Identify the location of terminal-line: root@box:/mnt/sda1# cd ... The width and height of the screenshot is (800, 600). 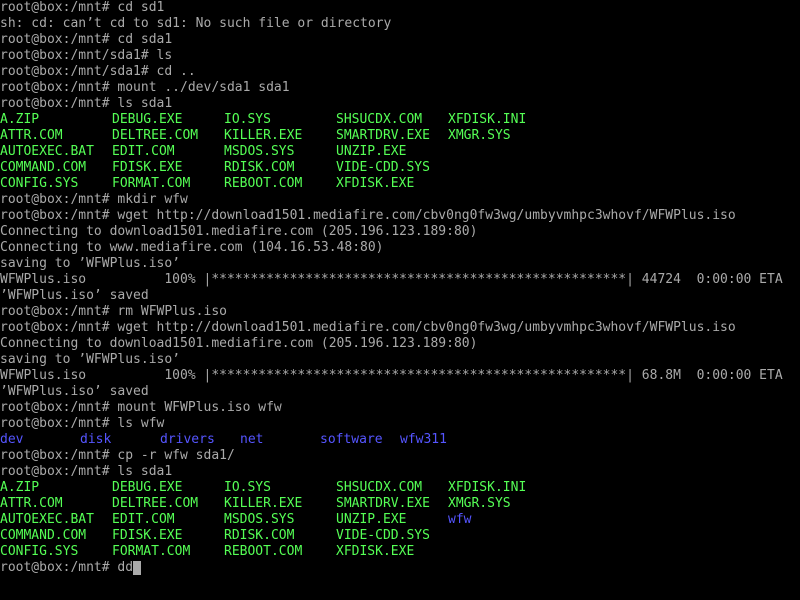
(98, 71).